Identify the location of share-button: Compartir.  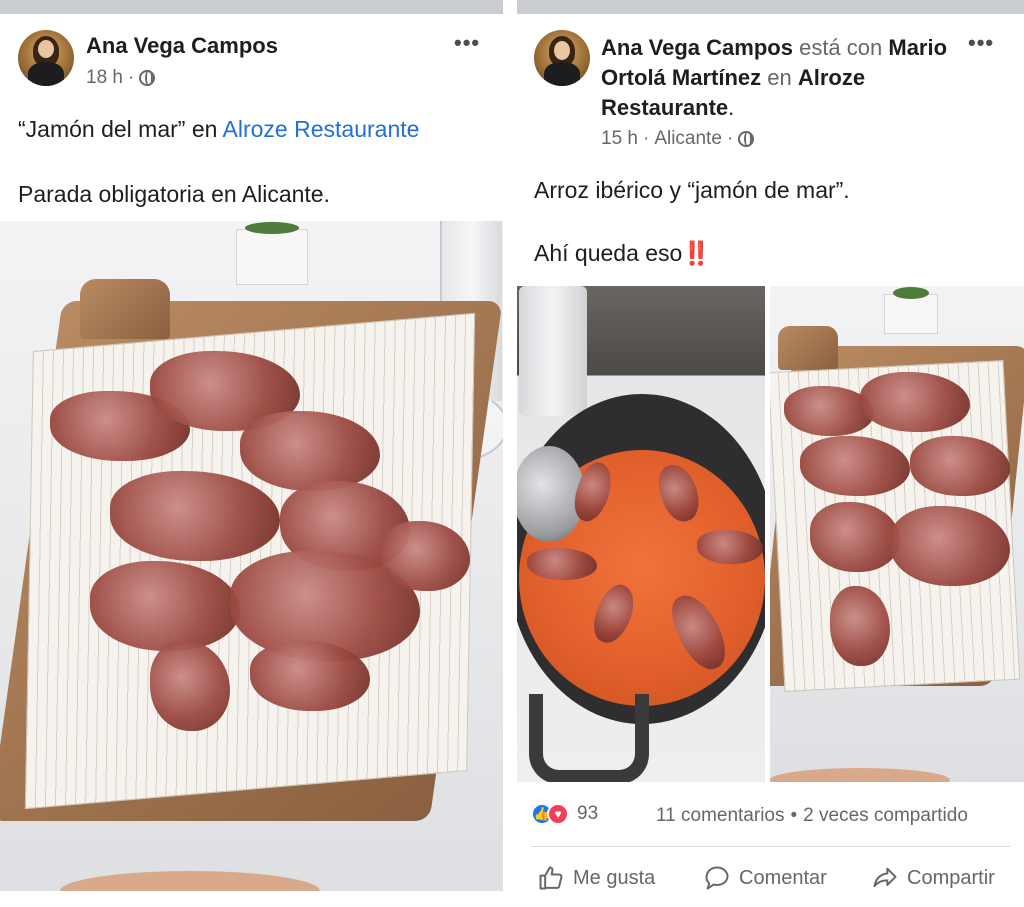
(933, 878).